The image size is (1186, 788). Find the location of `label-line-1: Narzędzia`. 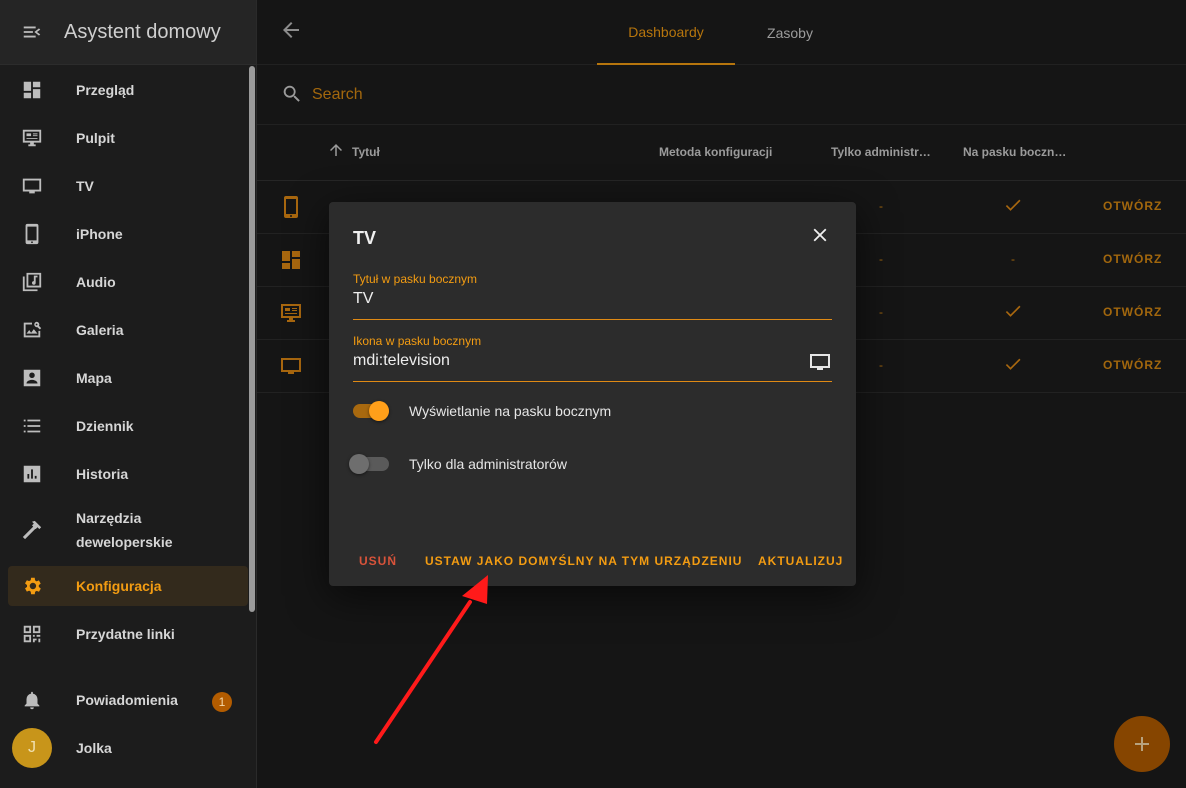

label-line-1: Narzędzia is located at coordinates (109, 518).